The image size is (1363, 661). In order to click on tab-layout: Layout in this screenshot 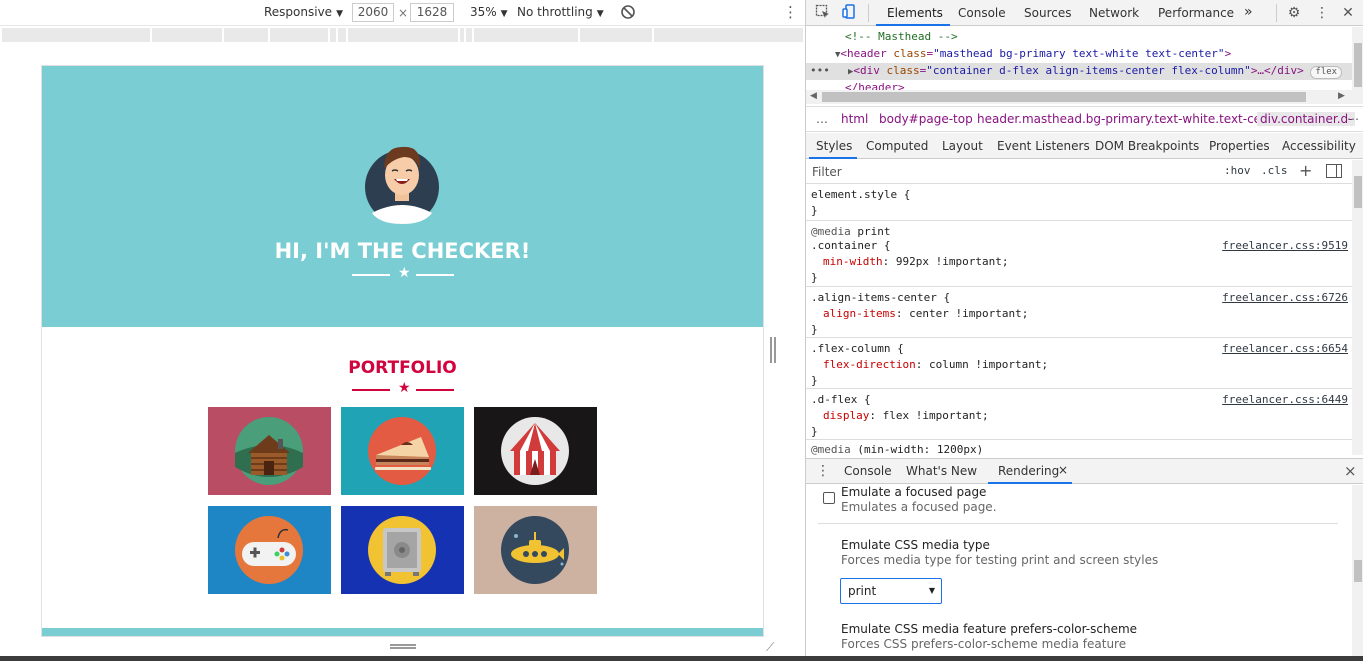, I will do `click(962, 146)`.